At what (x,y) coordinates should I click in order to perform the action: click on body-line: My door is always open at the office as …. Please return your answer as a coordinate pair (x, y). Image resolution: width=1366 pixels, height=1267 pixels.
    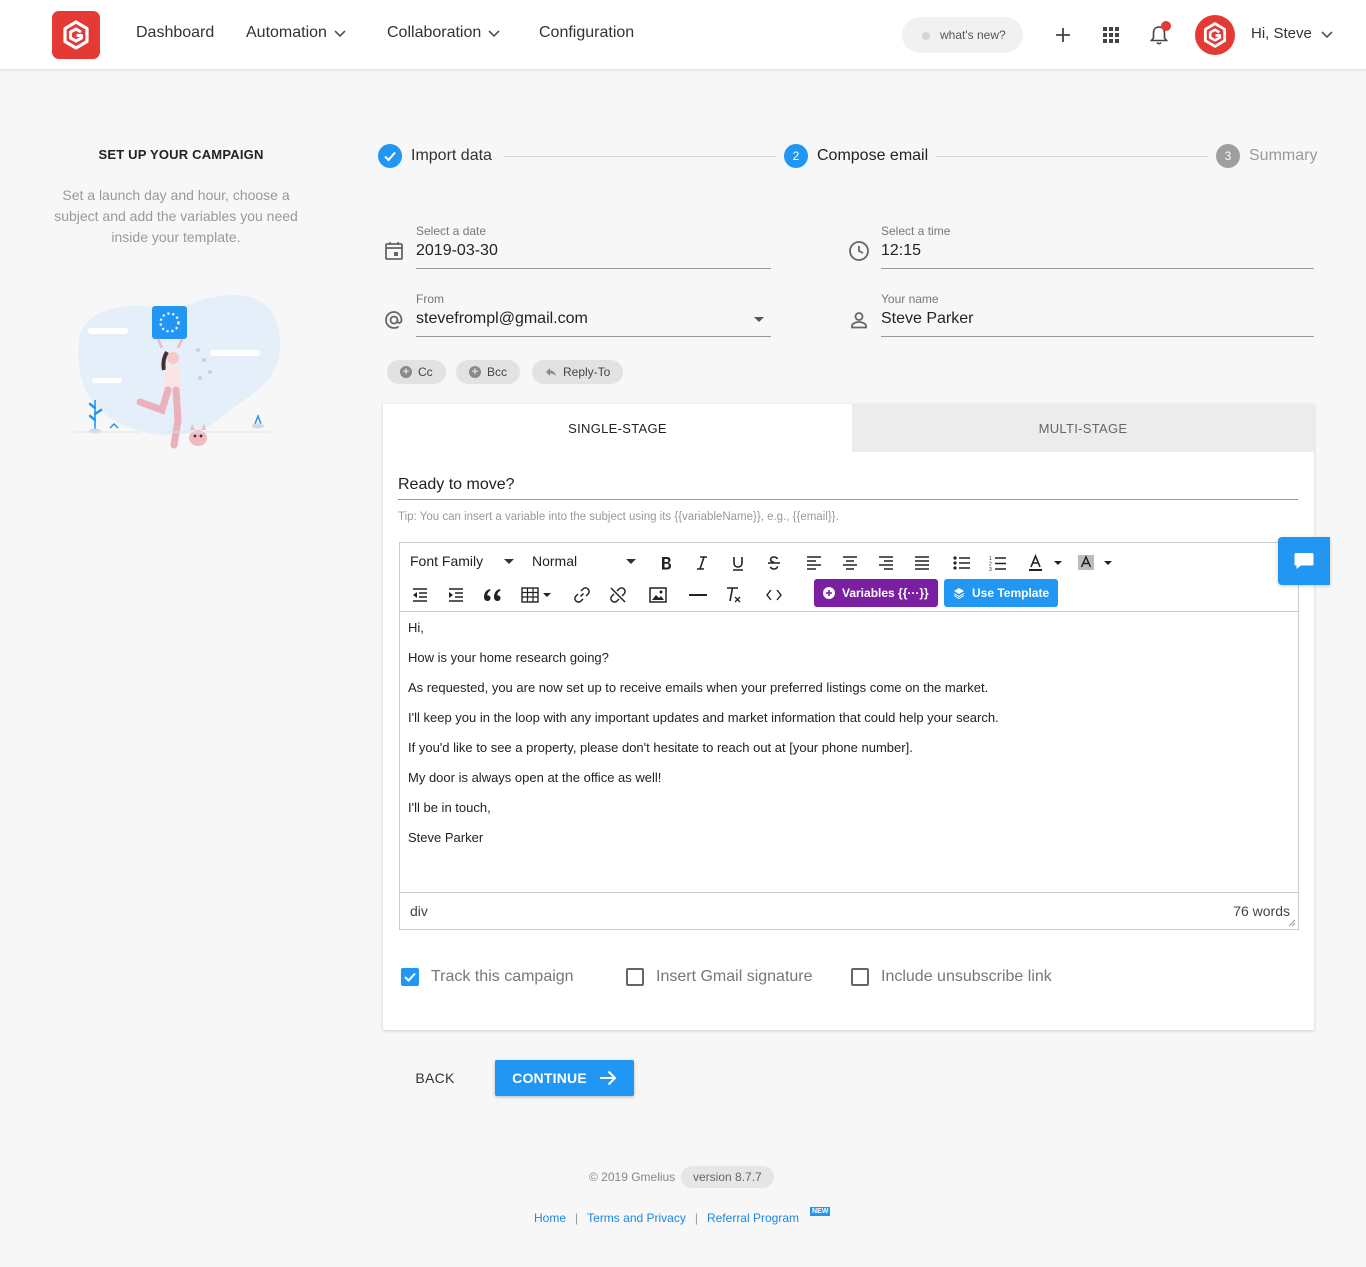
    Looking at the image, I should click on (535, 777).